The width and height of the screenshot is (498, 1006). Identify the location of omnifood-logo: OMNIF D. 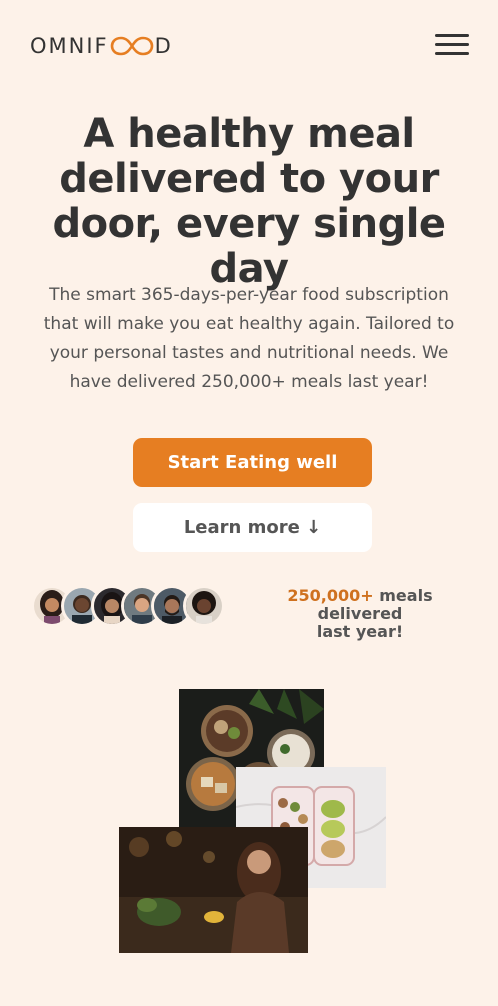
(101, 46).